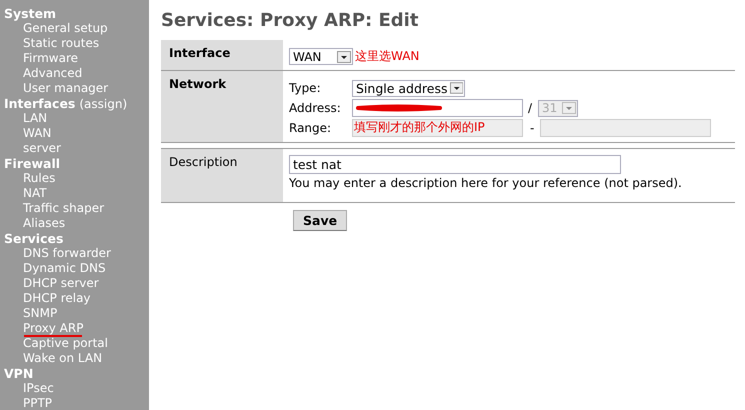 The height and width of the screenshot is (410, 745). Describe the element at coordinates (38, 388) in the screenshot. I see `menu-item: IPsec` at that location.